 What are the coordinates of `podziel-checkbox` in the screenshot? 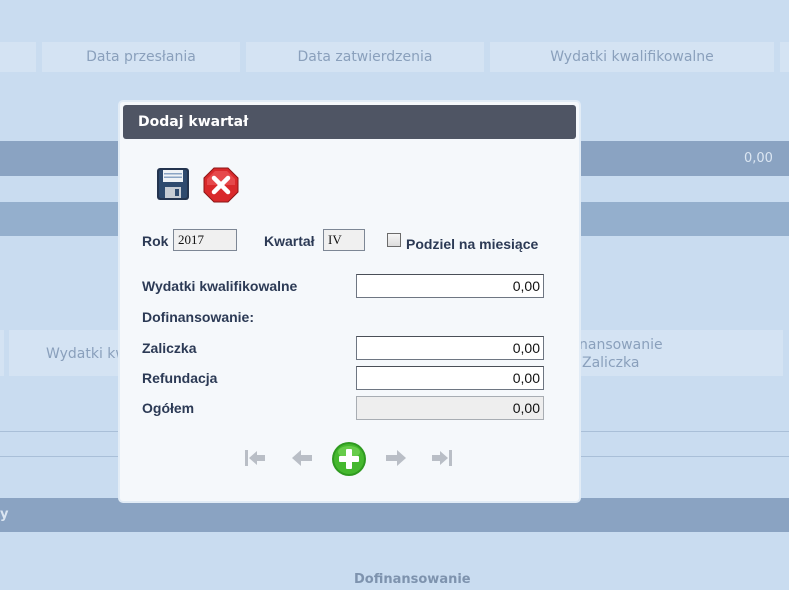 It's located at (394, 240).